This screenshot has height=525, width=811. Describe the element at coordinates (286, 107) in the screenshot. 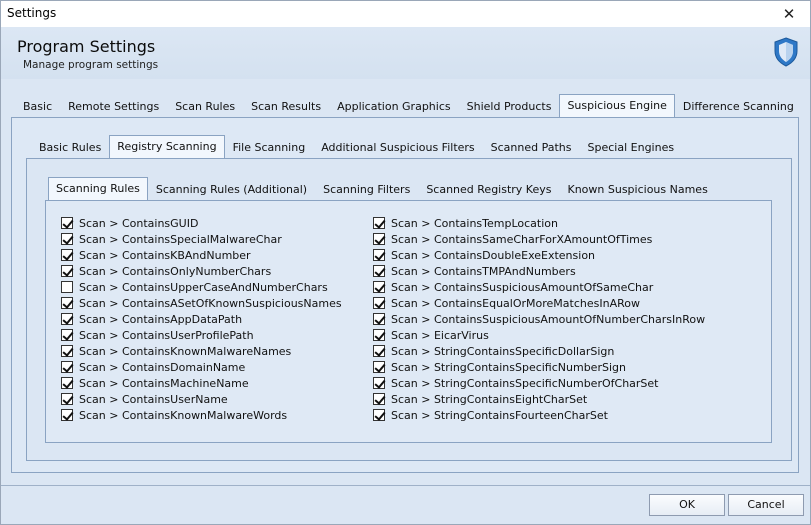

I see `tab-scan-results: Scan Results` at that location.